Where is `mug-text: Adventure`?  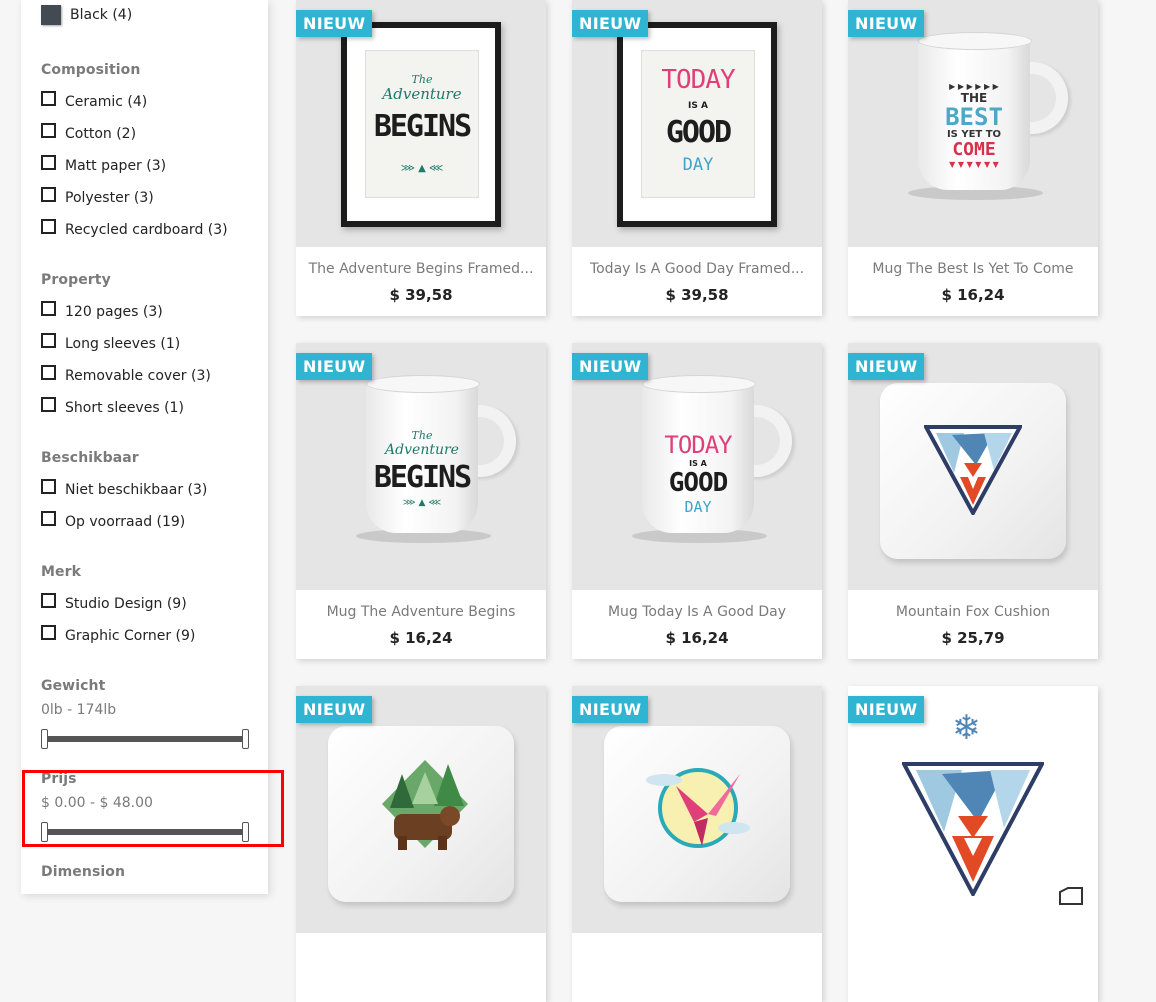
mug-text: Adventure is located at coordinates (422, 450).